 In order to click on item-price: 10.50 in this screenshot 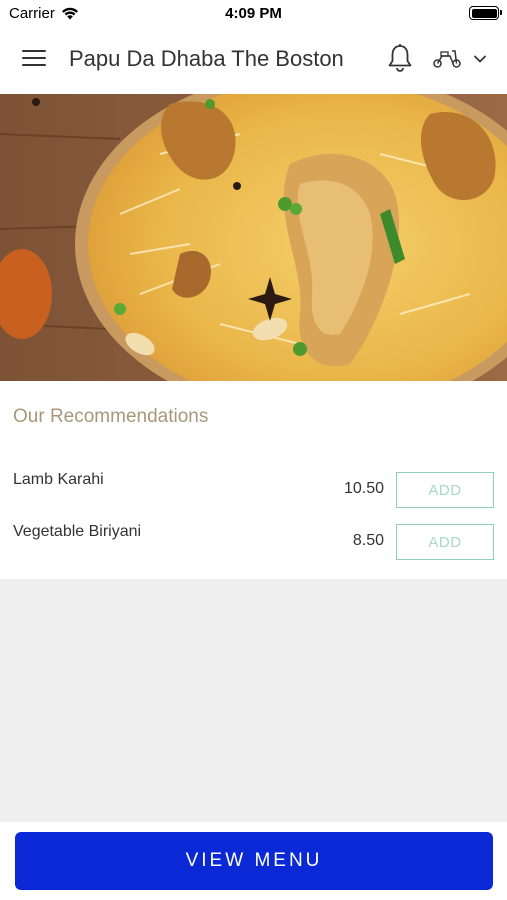, I will do `click(363, 488)`.